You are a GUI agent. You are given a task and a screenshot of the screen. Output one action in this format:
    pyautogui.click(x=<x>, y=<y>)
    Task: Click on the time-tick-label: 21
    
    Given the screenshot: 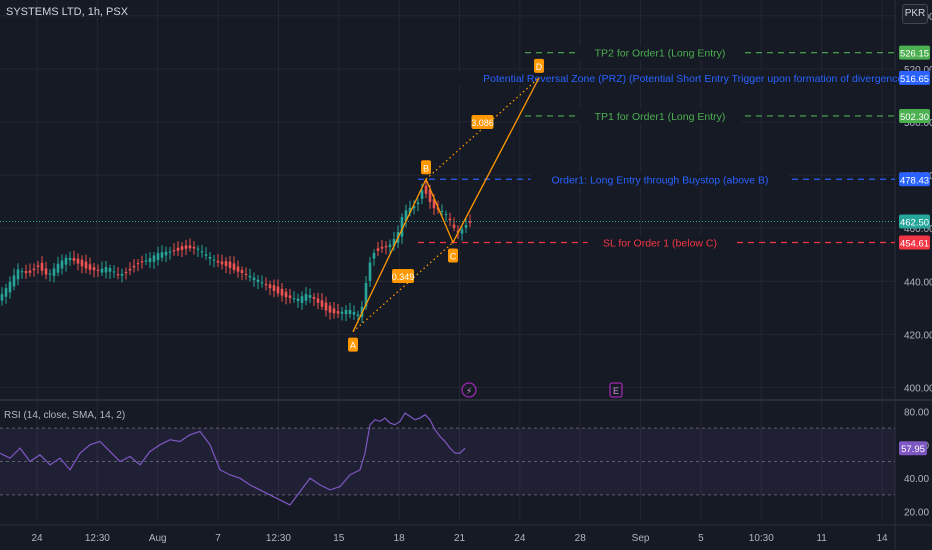 What is the action you would take?
    pyautogui.click(x=460, y=538)
    